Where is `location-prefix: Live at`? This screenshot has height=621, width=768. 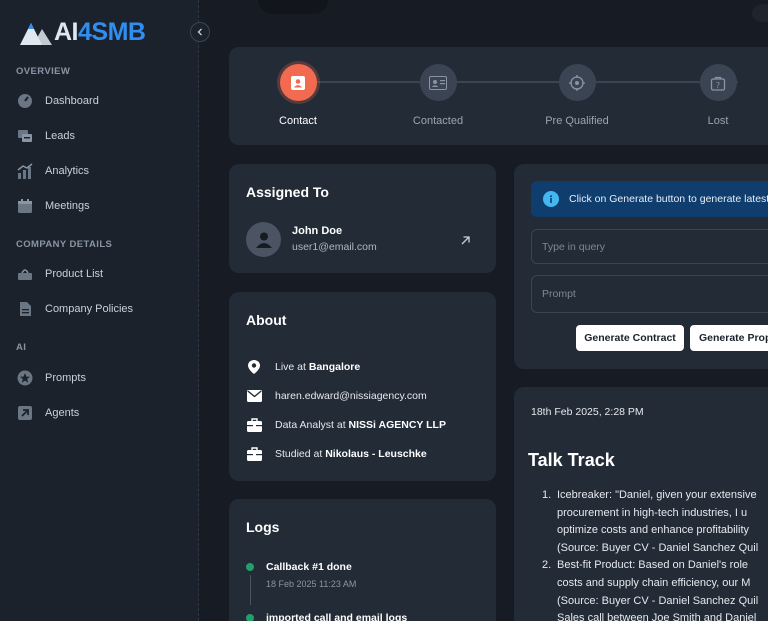 location-prefix: Live at is located at coordinates (292, 367).